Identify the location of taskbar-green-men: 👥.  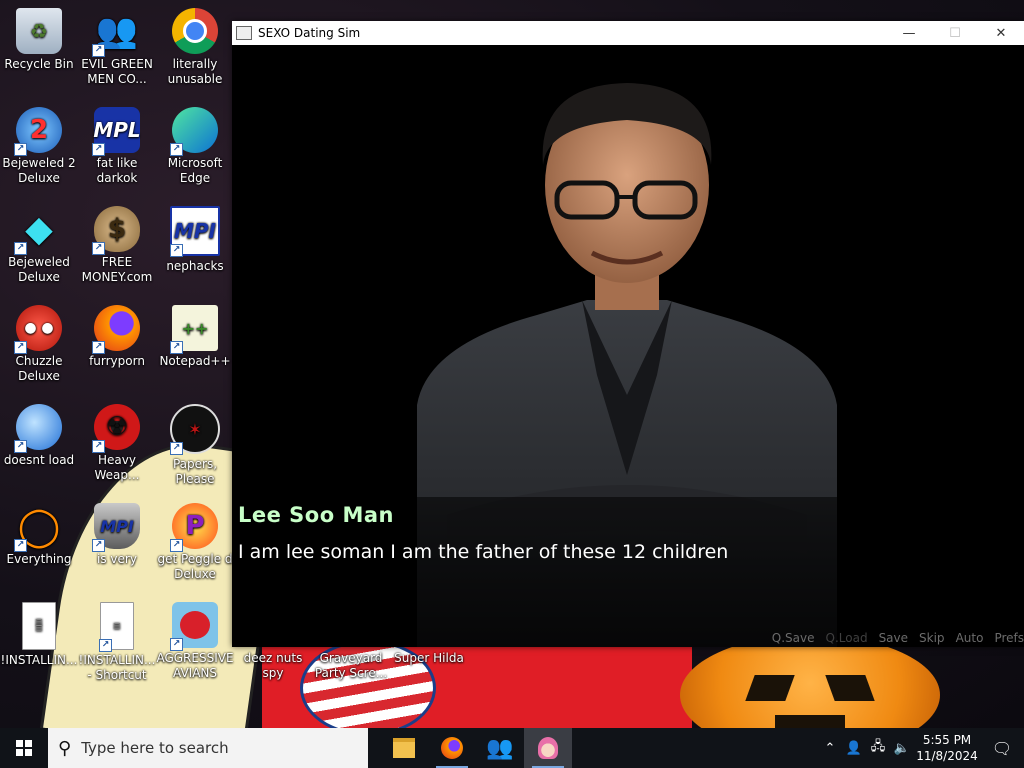
(500, 748).